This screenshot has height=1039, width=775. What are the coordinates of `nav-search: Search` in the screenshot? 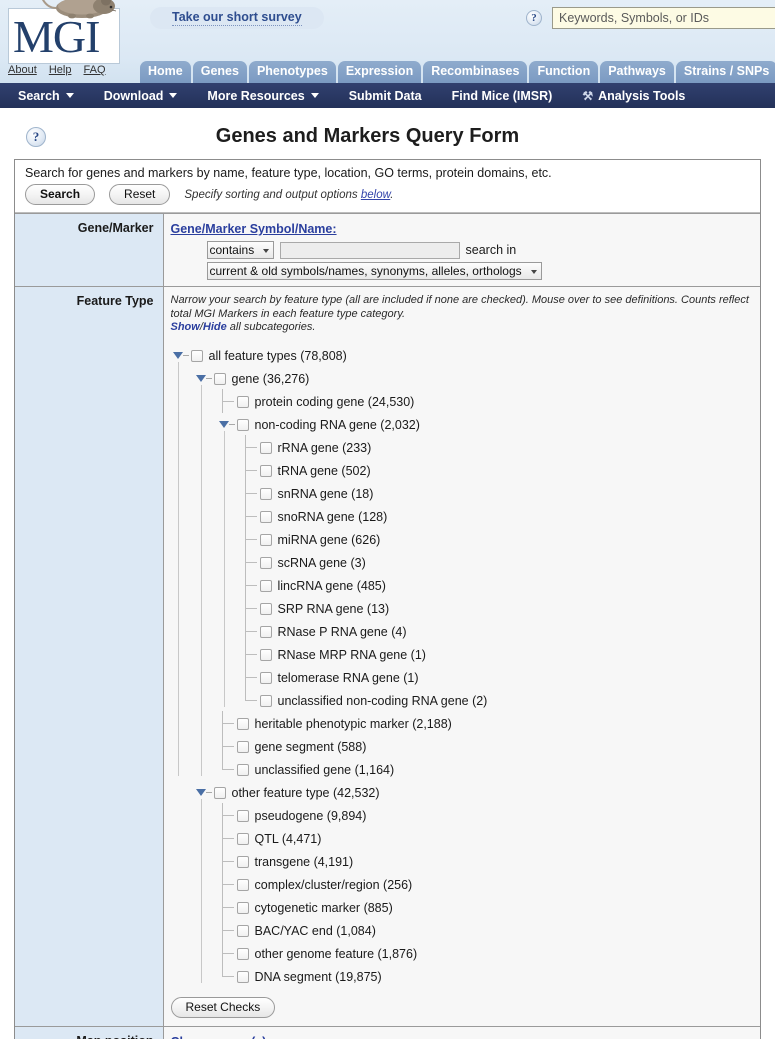 It's located at (46, 96).